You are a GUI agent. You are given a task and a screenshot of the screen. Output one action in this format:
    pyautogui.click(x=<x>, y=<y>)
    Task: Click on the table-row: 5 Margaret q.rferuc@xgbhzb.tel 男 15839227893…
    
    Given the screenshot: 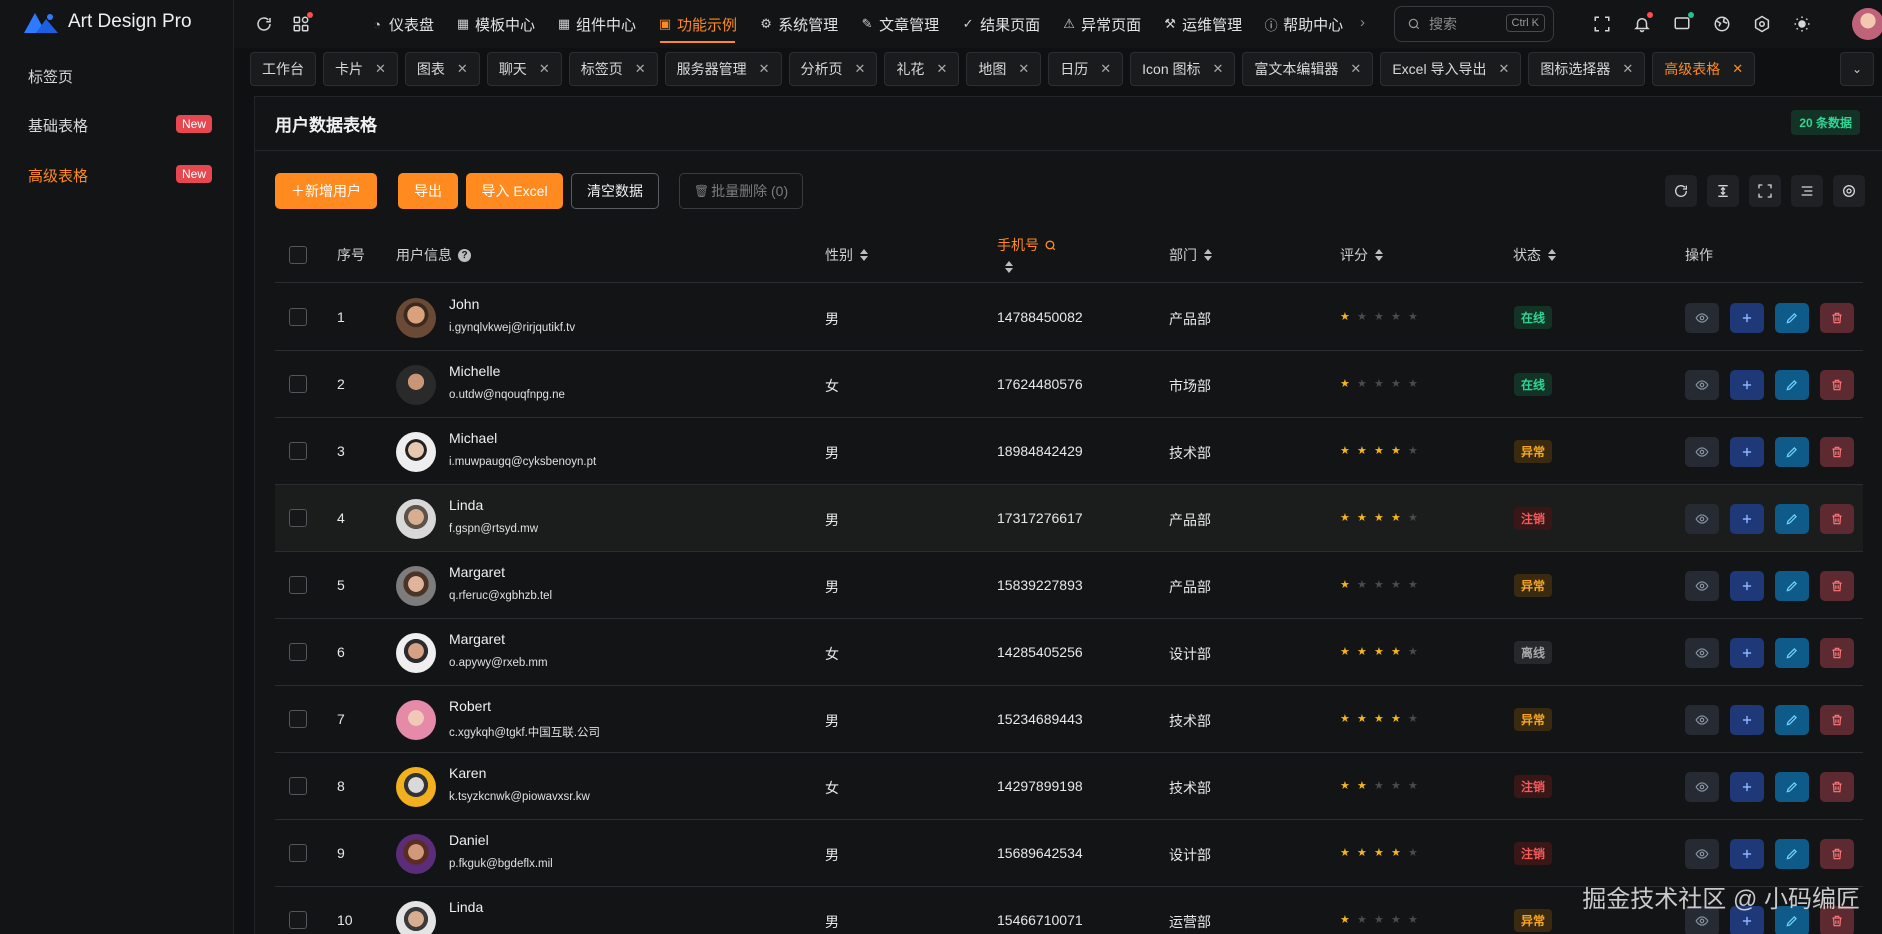 What is the action you would take?
    pyautogui.click(x=1069, y=585)
    